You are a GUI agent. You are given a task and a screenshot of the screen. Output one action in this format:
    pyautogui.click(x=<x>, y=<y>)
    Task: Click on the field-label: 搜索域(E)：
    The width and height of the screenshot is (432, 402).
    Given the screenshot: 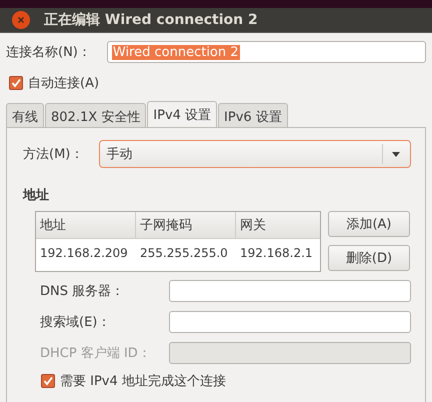 What is the action you would take?
    pyautogui.click(x=76, y=322)
    